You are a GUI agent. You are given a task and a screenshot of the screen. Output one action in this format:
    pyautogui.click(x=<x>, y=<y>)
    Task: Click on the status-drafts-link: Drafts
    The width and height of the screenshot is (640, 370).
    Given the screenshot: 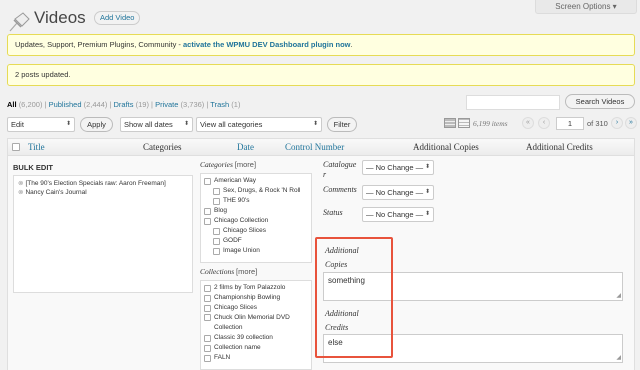 What is the action you would take?
    pyautogui.click(x=124, y=104)
    